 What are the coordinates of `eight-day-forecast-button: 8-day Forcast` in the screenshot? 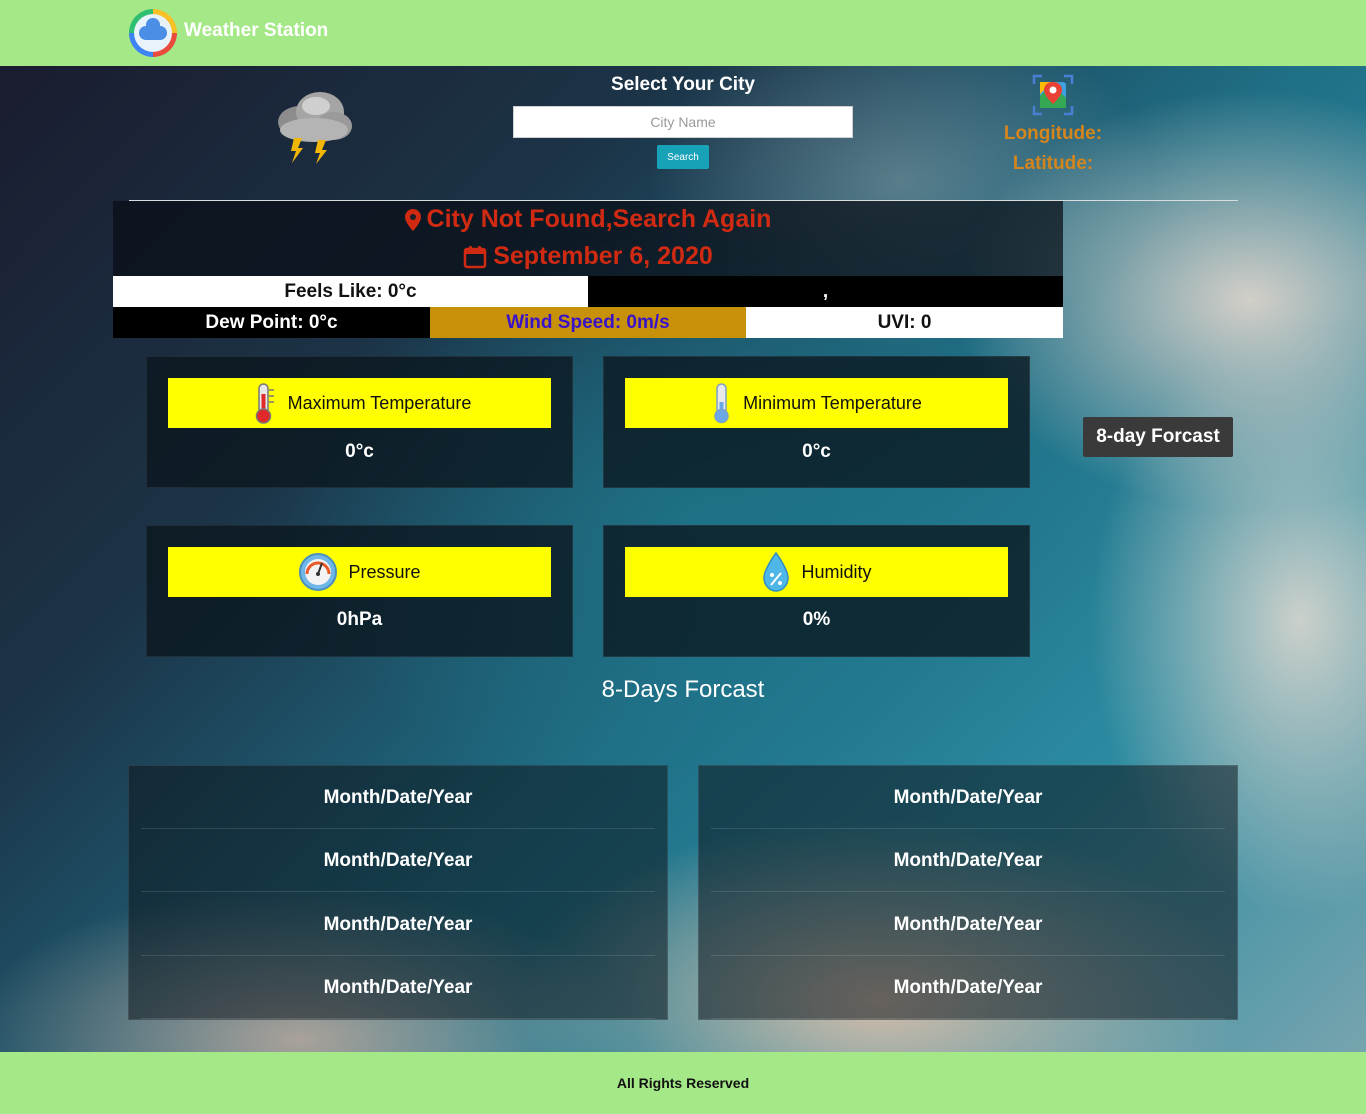 It's located at (1158, 437).